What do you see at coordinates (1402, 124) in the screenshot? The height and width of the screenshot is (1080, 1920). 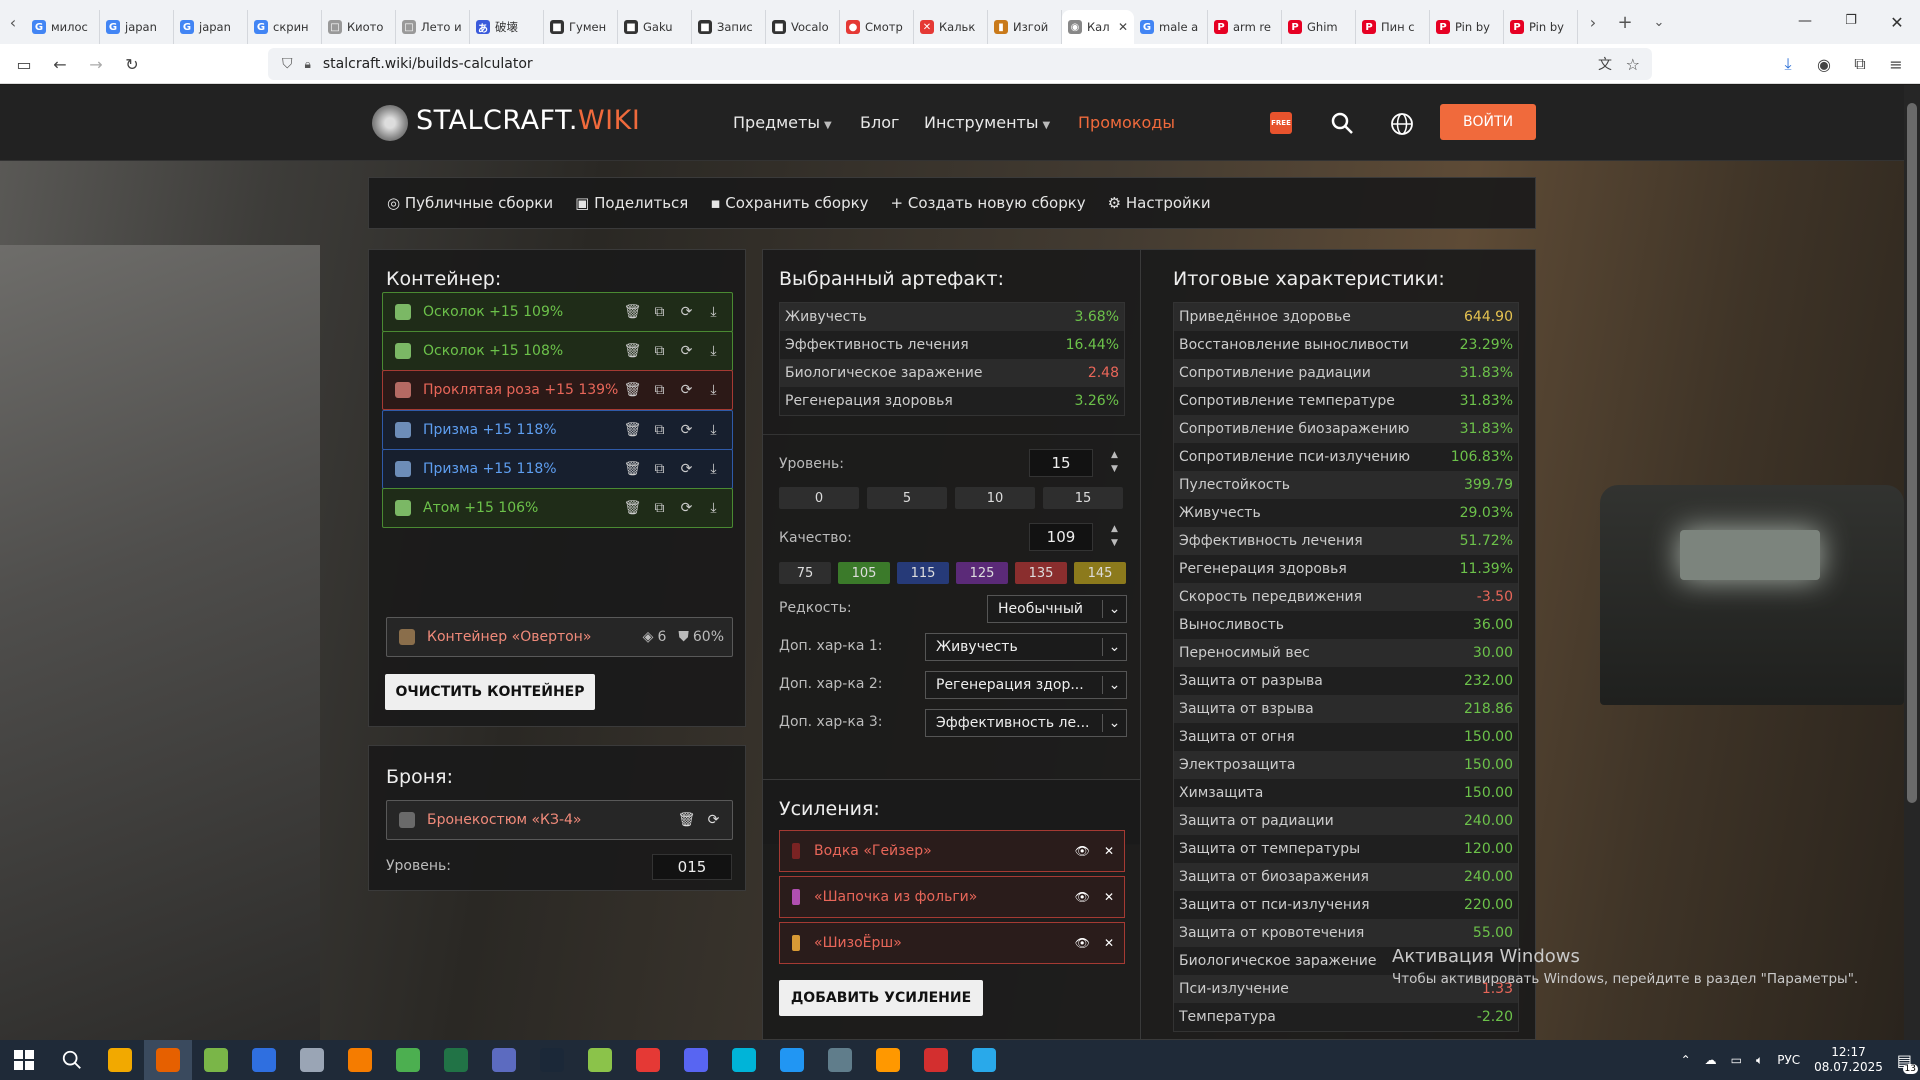 I see `globe-icon` at bounding box center [1402, 124].